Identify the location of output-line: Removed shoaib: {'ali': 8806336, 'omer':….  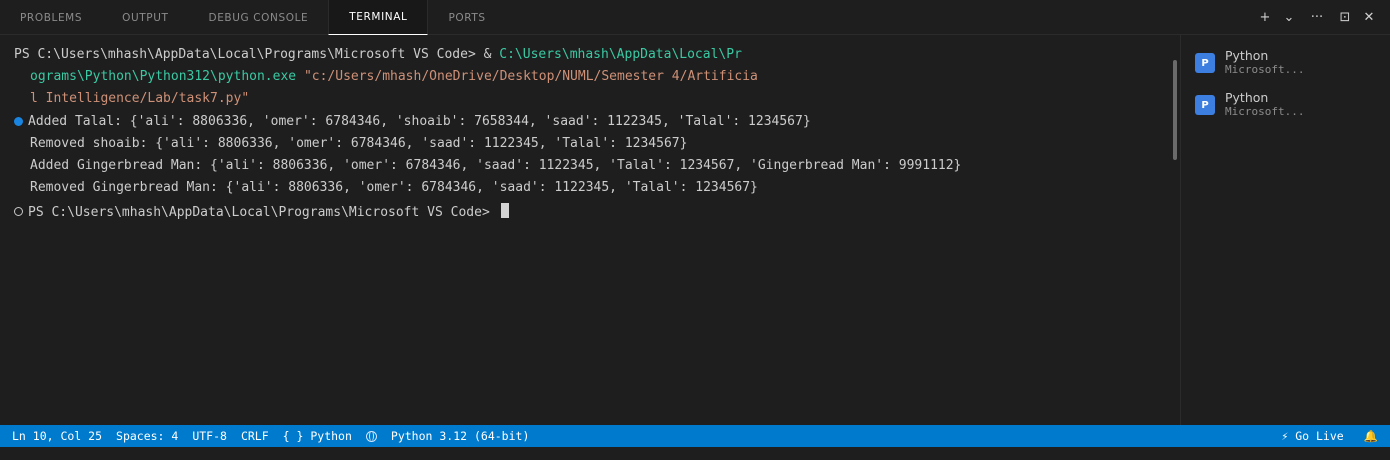
(359, 143).